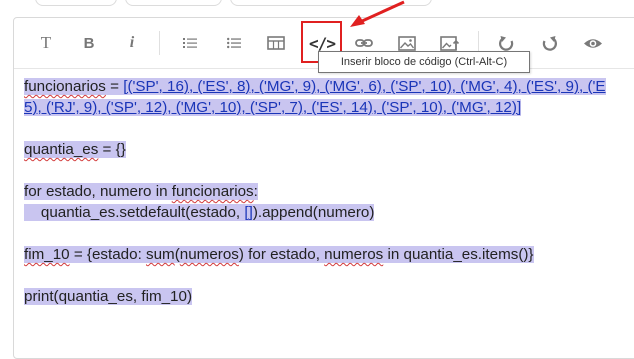 The height and width of the screenshot is (359, 634). Describe the element at coordinates (46, 43) in the screenshot. I see `text-style-button: T` at that location.